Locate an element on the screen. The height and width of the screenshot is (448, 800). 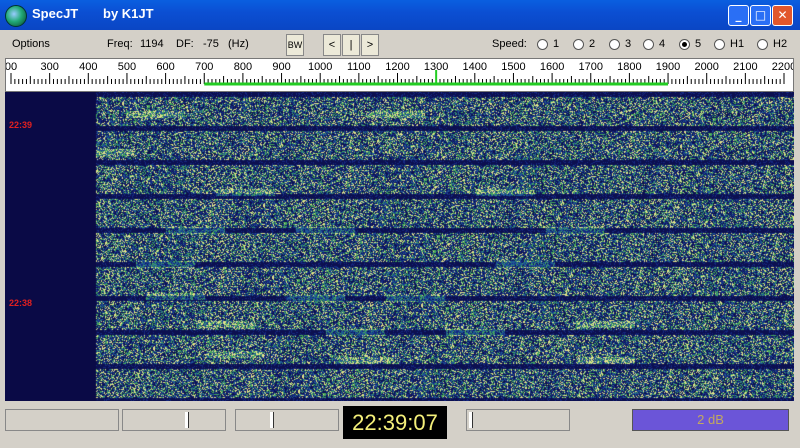
status-bar: 22:39:07 2 dB is located at coordinates (400, 425).